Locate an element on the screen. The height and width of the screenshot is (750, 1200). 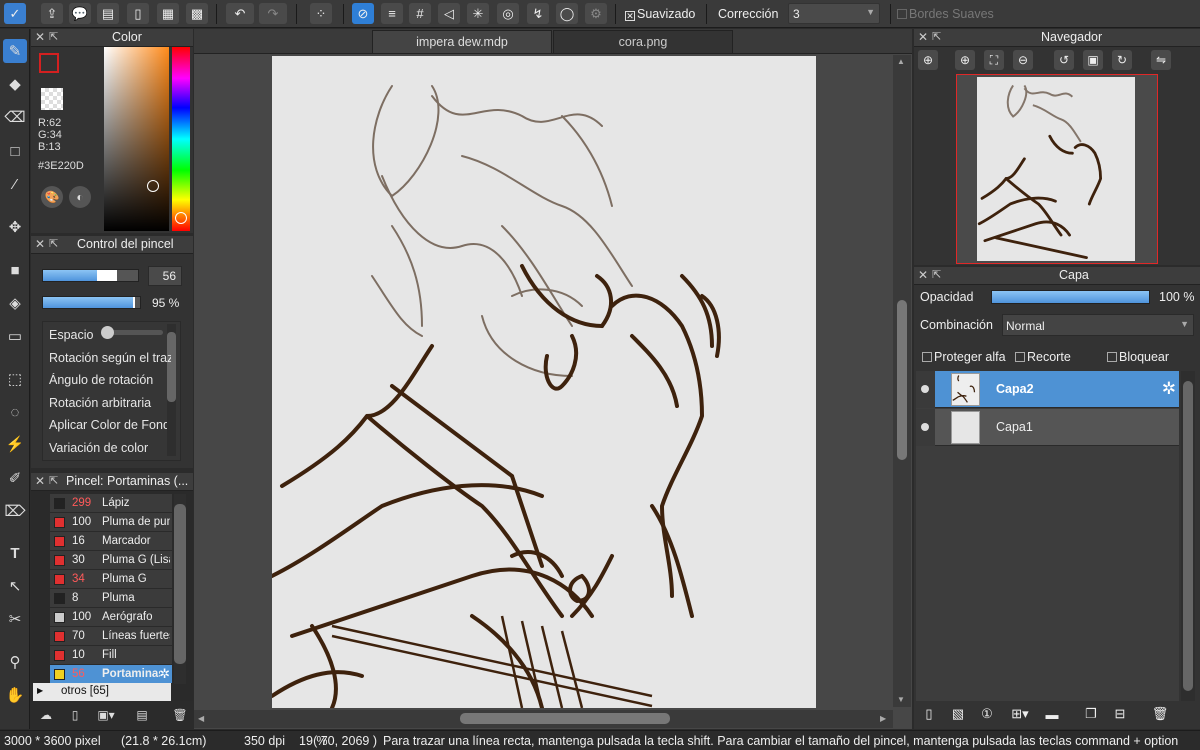
snap-off-icon: ⊘ is located at coordinates (363, 13).